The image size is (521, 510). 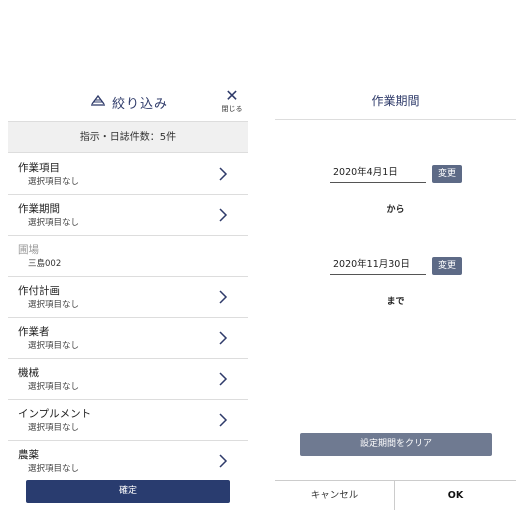 I want to click on clear-period-button: 設定期間をクリア, so click(x=396, y=444).